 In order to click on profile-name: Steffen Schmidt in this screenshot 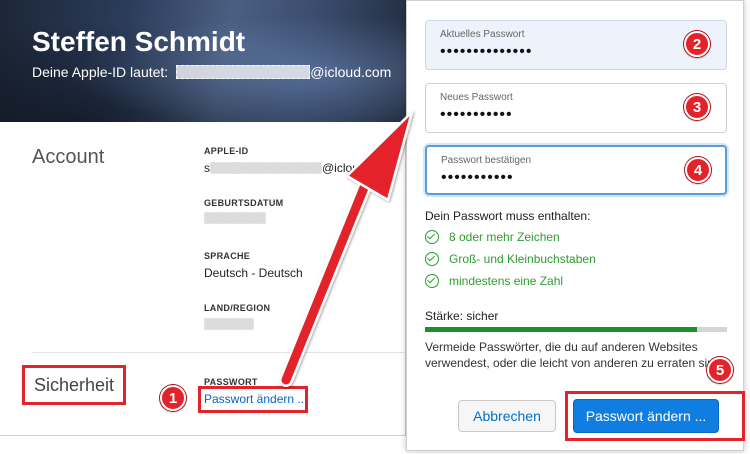, I will do `click(139, 41)`.